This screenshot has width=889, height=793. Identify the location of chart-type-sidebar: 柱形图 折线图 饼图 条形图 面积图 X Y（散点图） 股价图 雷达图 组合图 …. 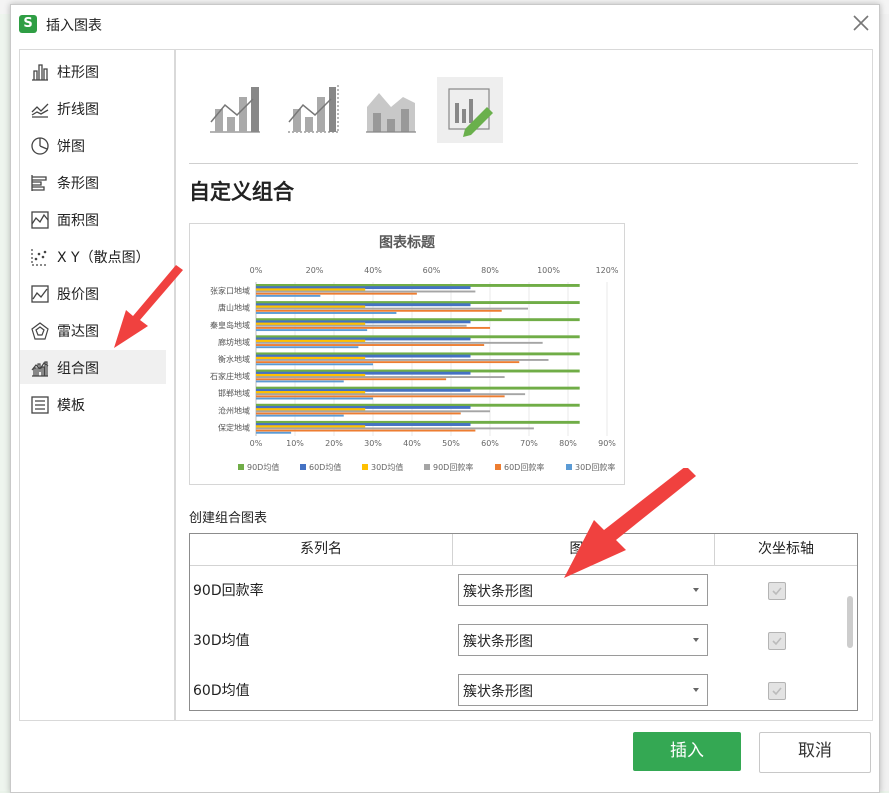
(97, 385).